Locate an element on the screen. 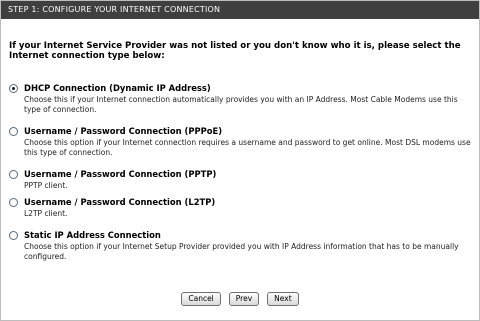 The width and height of the screenshot is (480, 321). radio-pppoe is located at coordinates (13, 131).